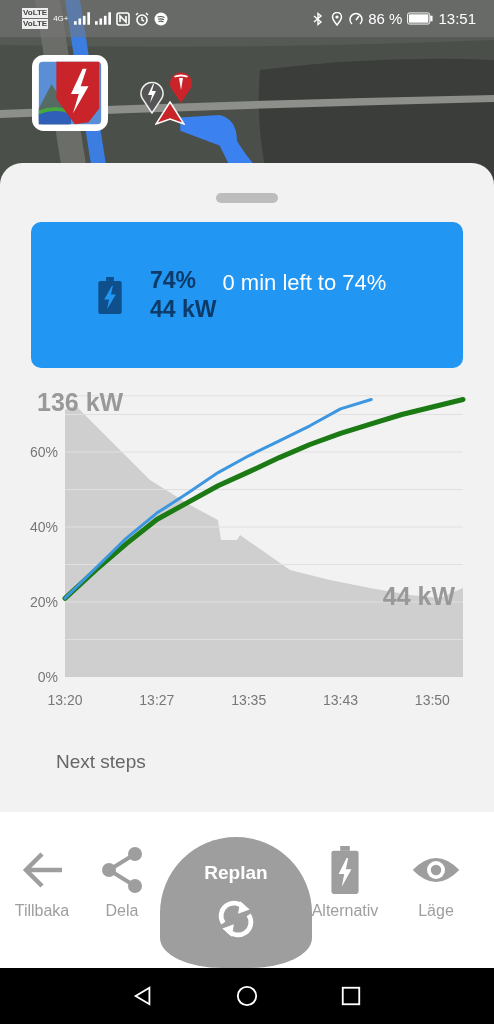  Describe the element at coordinates (385, 18) in the screenshot. I see `battery-percentage: 86 %` at that location.